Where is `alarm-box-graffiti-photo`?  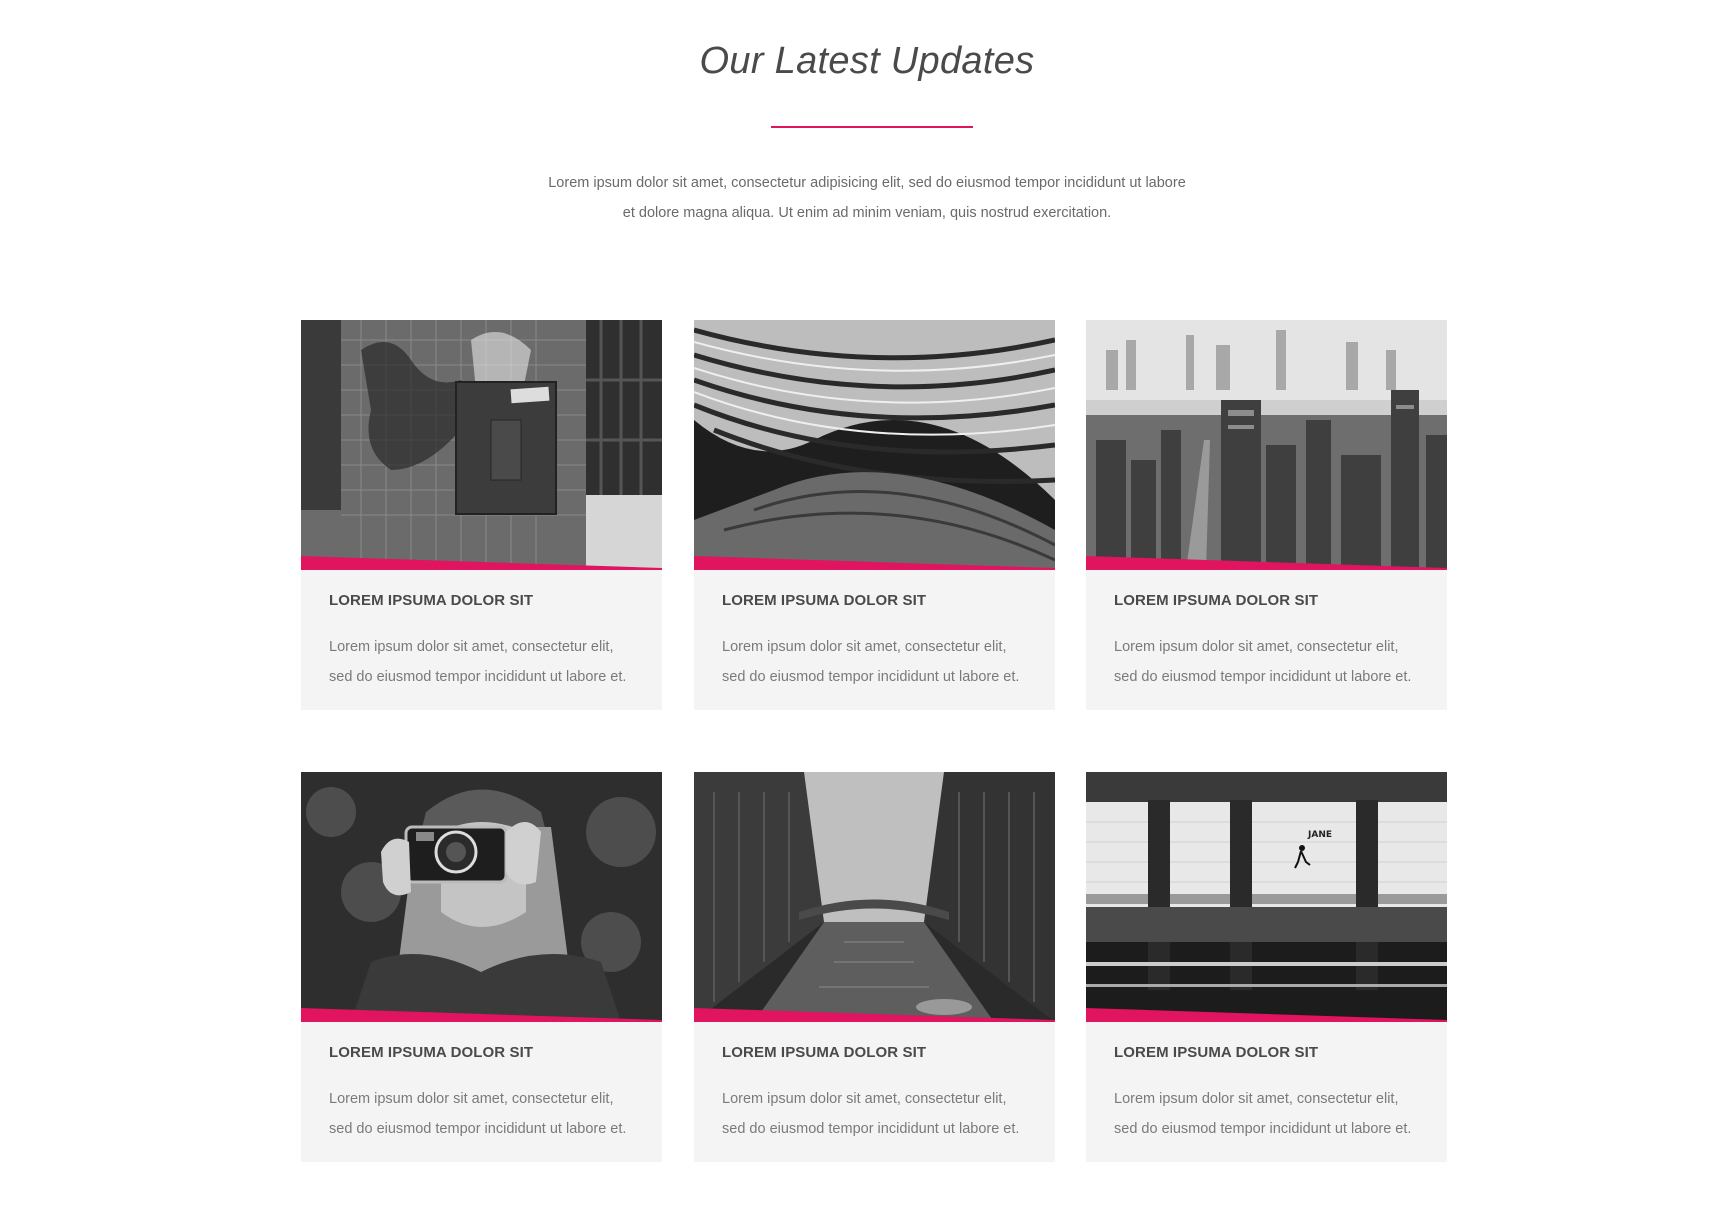 alarm-box-graffiti-photo is located at coordinates (481, 445).